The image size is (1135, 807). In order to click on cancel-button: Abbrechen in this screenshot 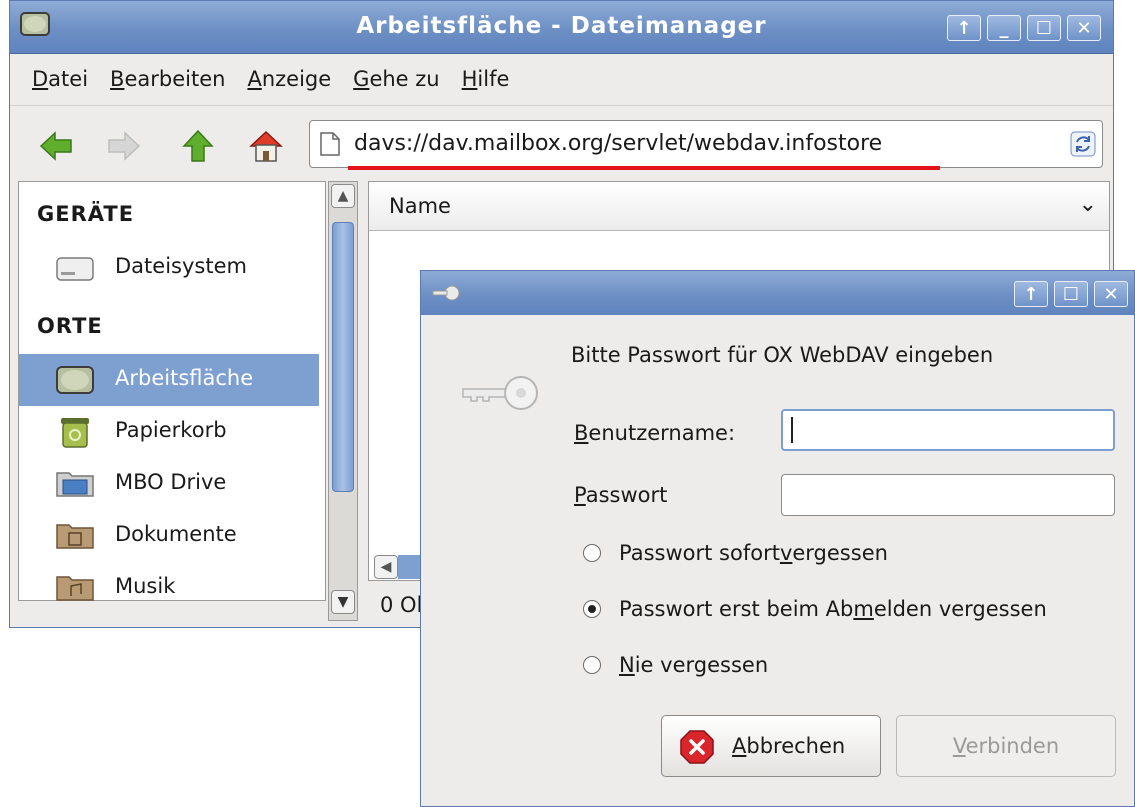, I will do `click(771, 746)`.